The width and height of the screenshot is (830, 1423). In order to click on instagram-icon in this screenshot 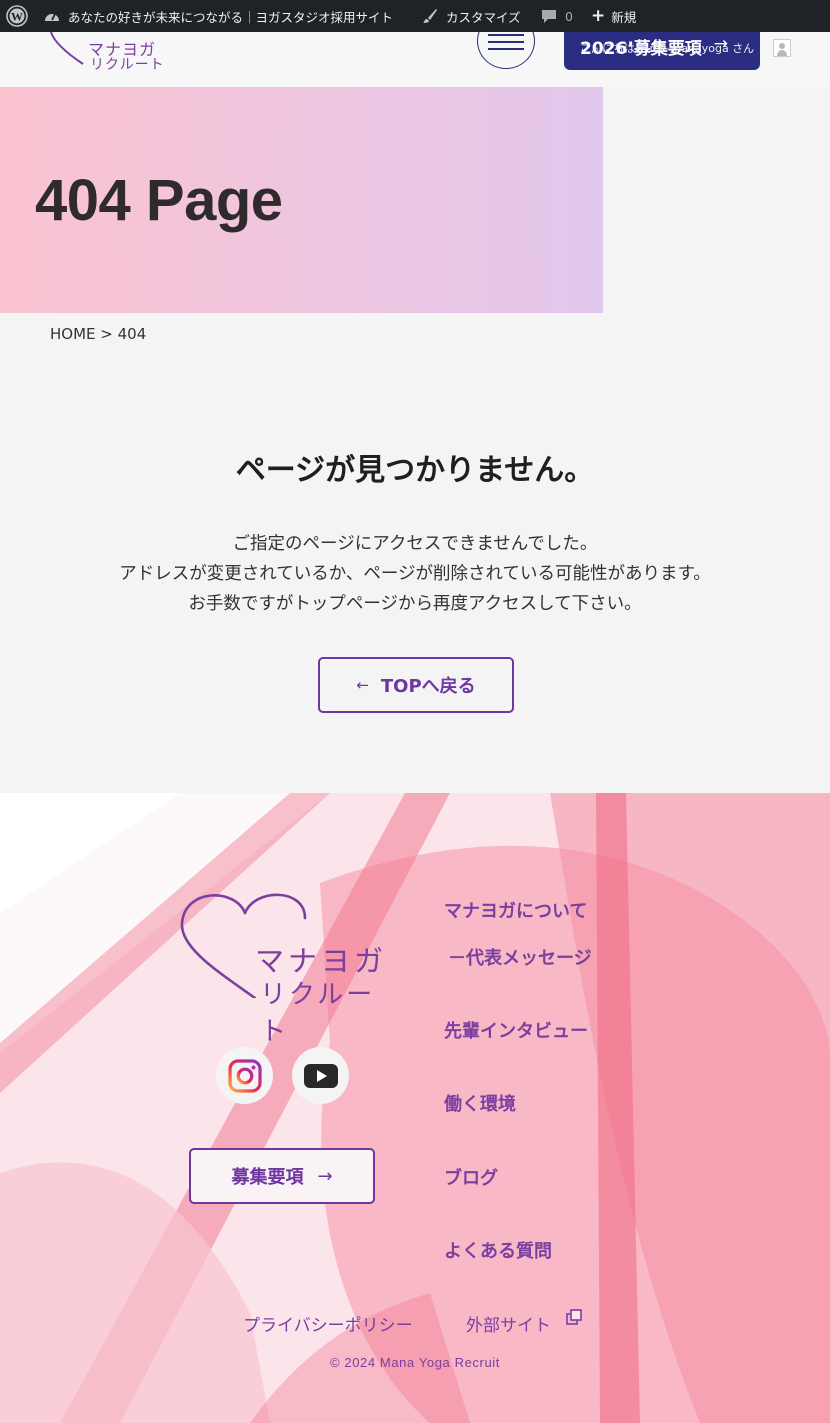, I will do `click(244, 1075)`.